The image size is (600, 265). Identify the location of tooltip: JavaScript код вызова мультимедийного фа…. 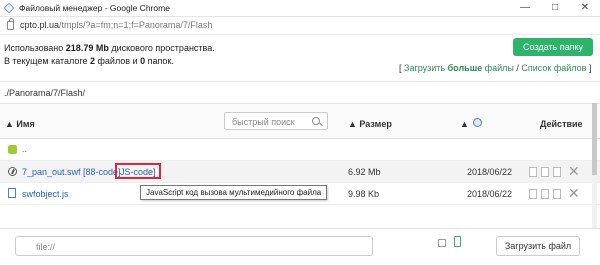
(234, 192).